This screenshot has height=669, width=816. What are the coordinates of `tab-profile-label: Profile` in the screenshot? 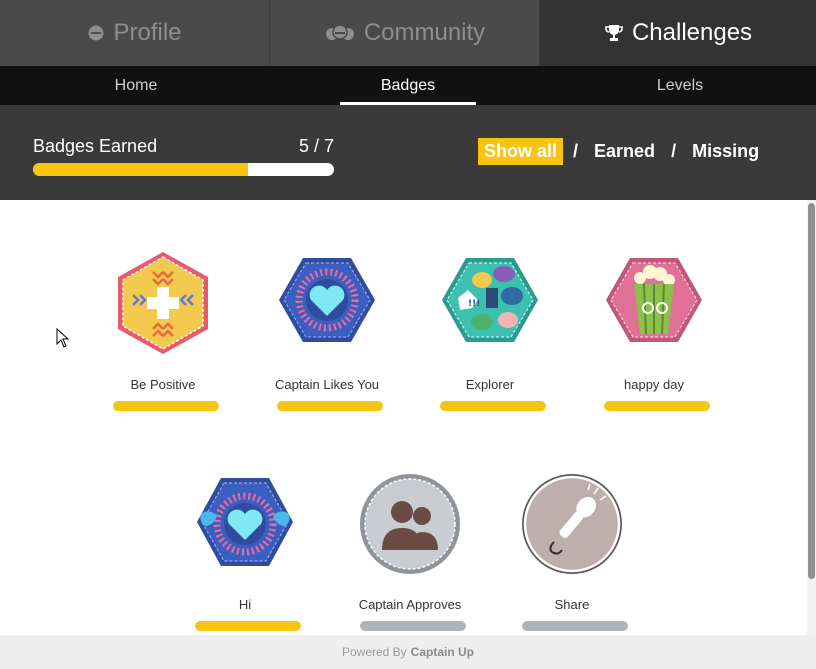 It's located at (147, 32).